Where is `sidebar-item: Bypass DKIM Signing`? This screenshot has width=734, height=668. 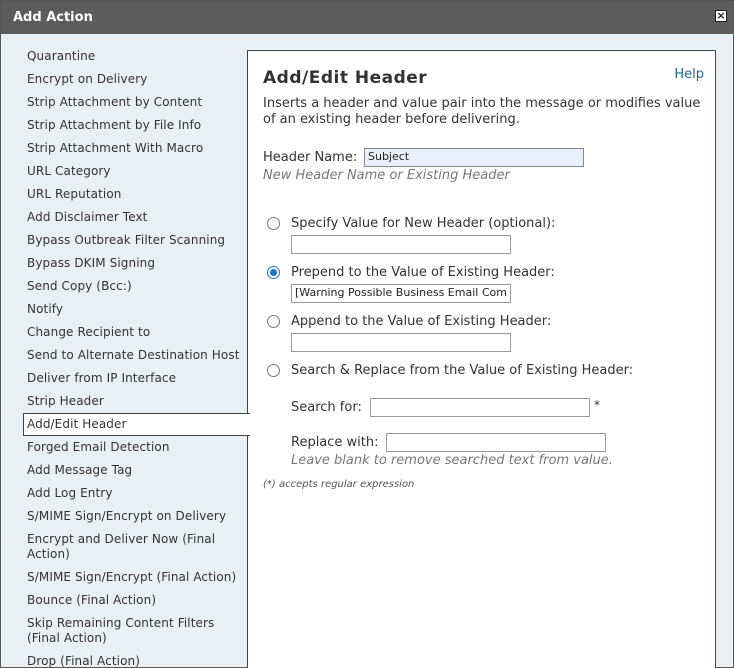 sidebar-item: Bypass DKIM Signing is located at coordinates (129, 263).